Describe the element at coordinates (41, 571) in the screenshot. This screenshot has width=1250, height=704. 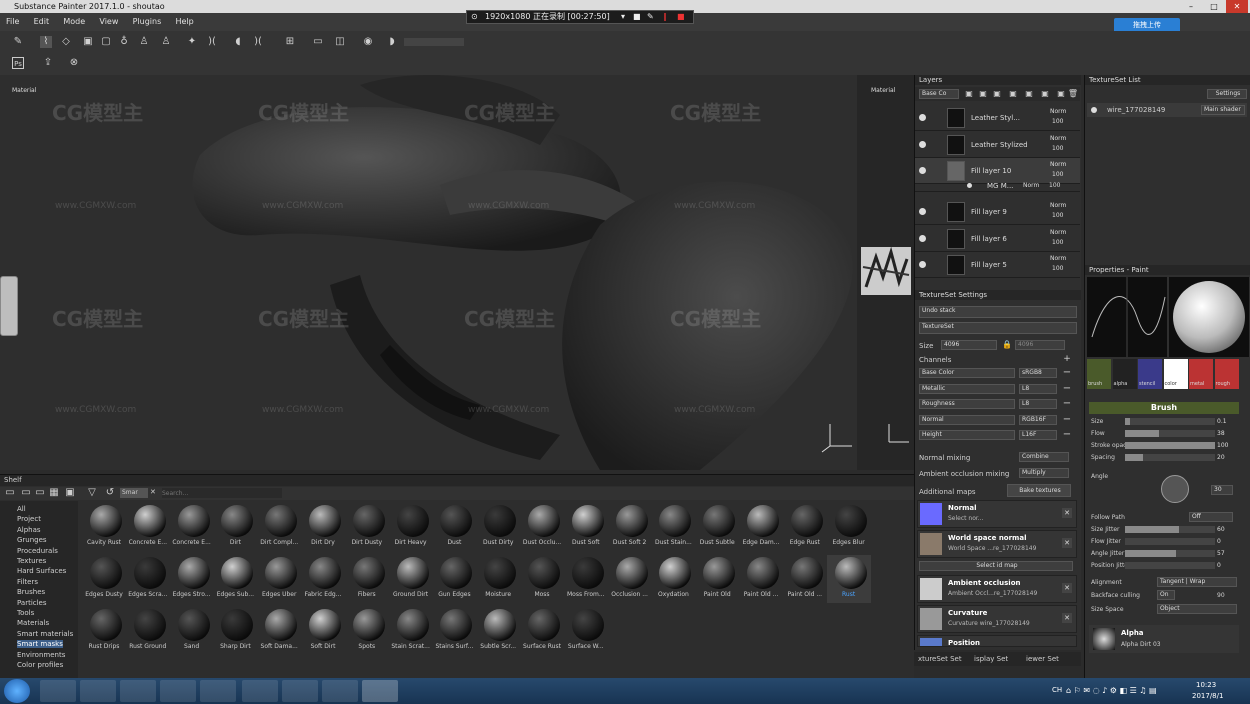
I see `shelf-category-item: Hard Surfaces` at that location.